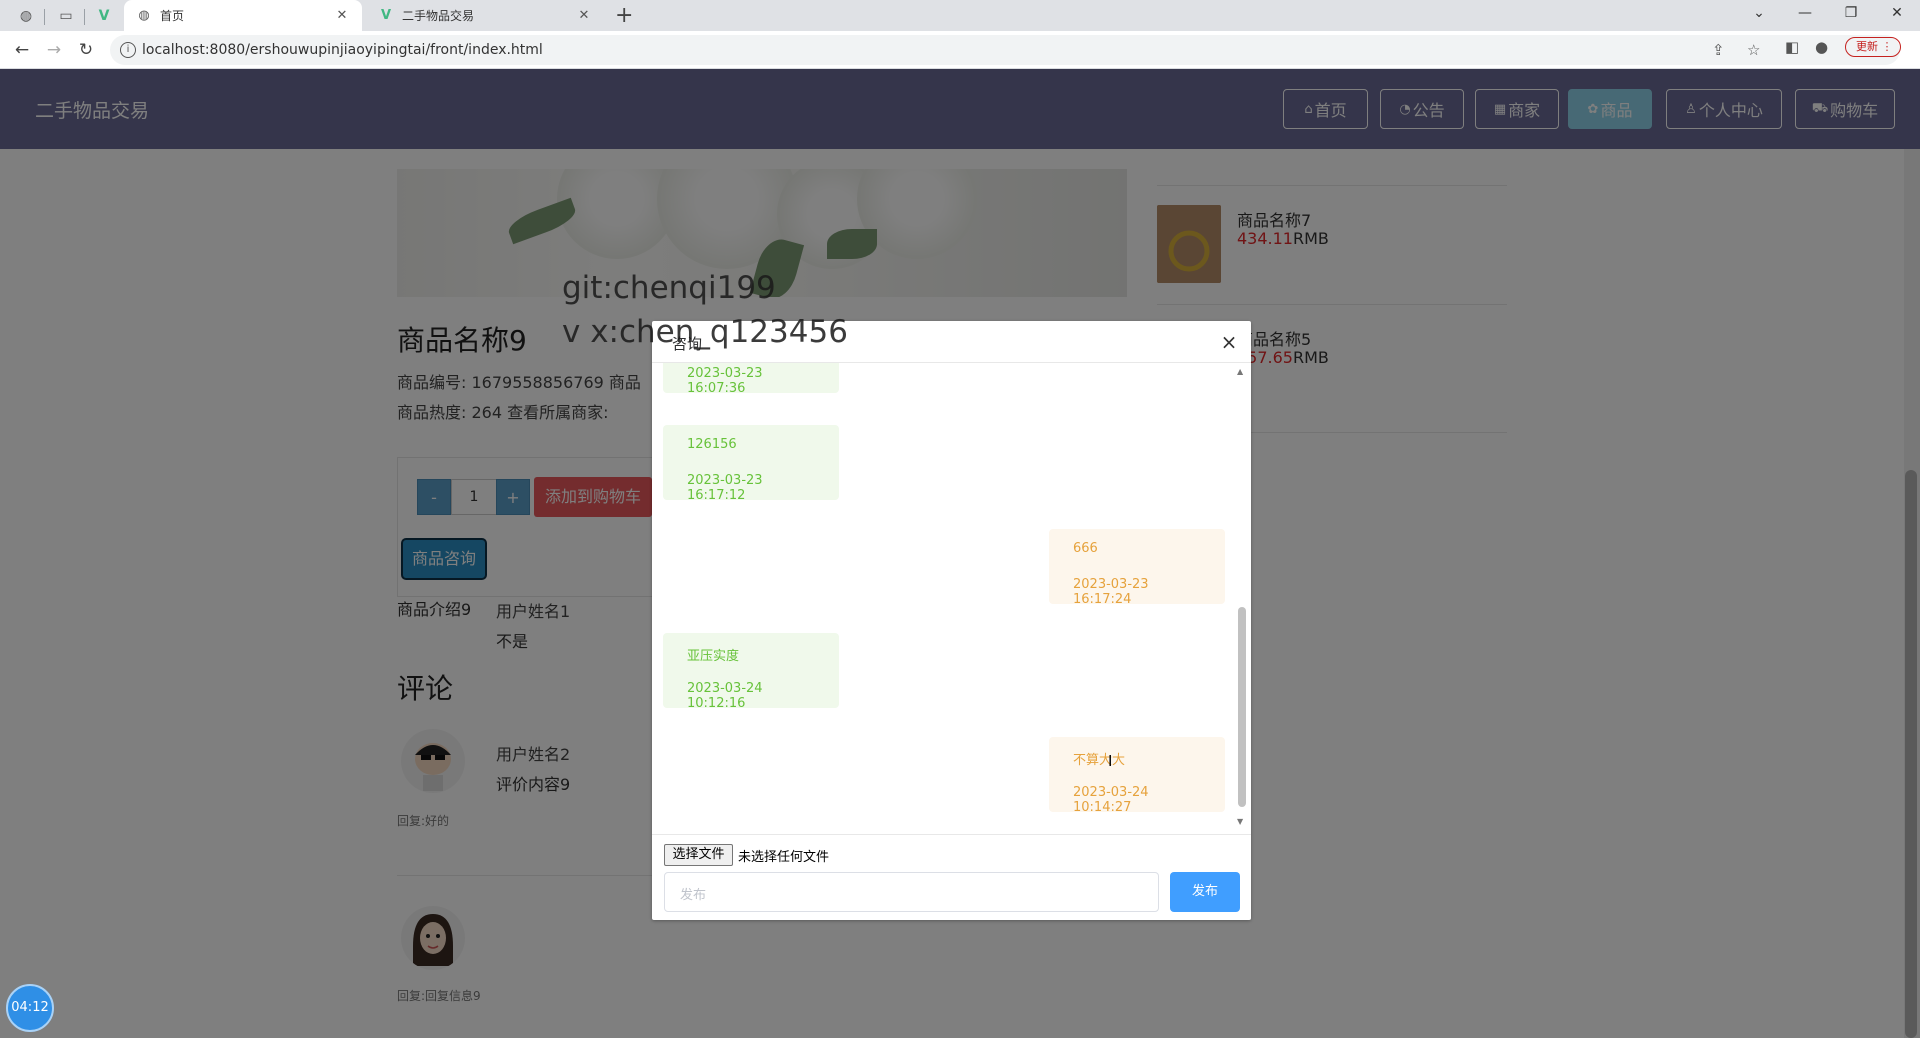 This screenshot has height=1038, width=1920. Describe the element at coordinates (751, 672) in the screenshot. I see `chat-message: 亚压实度 2023-03-24 10:12:16` at that location.